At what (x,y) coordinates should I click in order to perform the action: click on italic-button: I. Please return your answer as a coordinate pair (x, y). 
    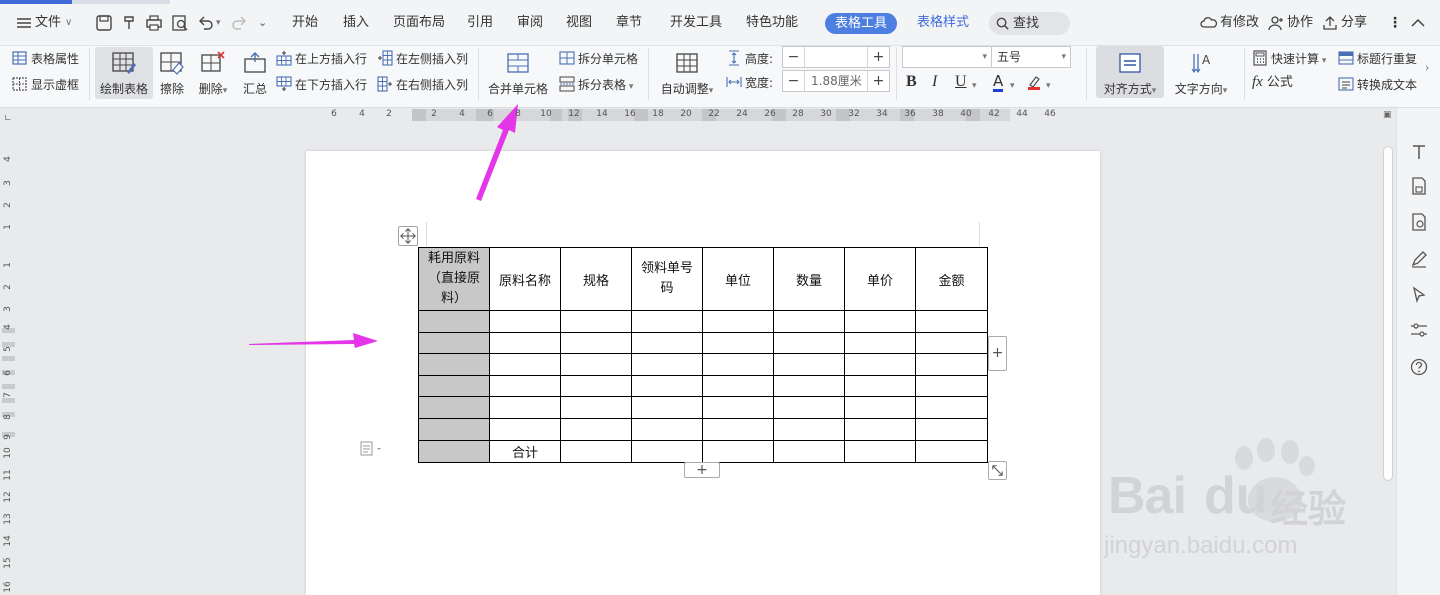
    Looking at the image, I should click on (934, 82).